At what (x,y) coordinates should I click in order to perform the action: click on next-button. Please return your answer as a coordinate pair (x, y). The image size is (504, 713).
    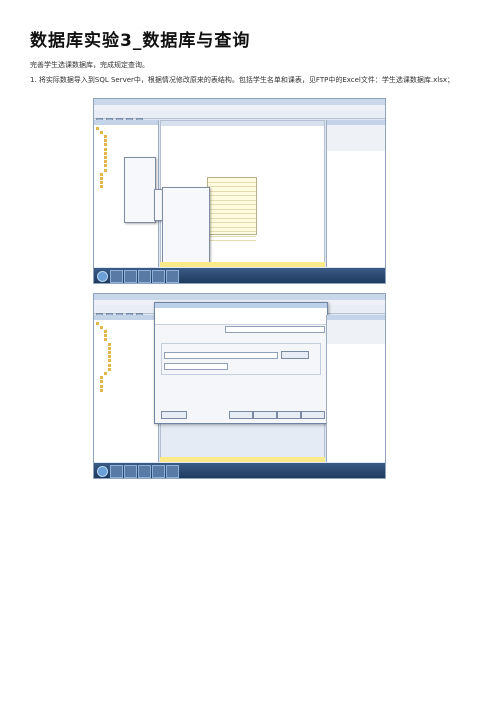
    Looking at the image, I should click on (265, 415).